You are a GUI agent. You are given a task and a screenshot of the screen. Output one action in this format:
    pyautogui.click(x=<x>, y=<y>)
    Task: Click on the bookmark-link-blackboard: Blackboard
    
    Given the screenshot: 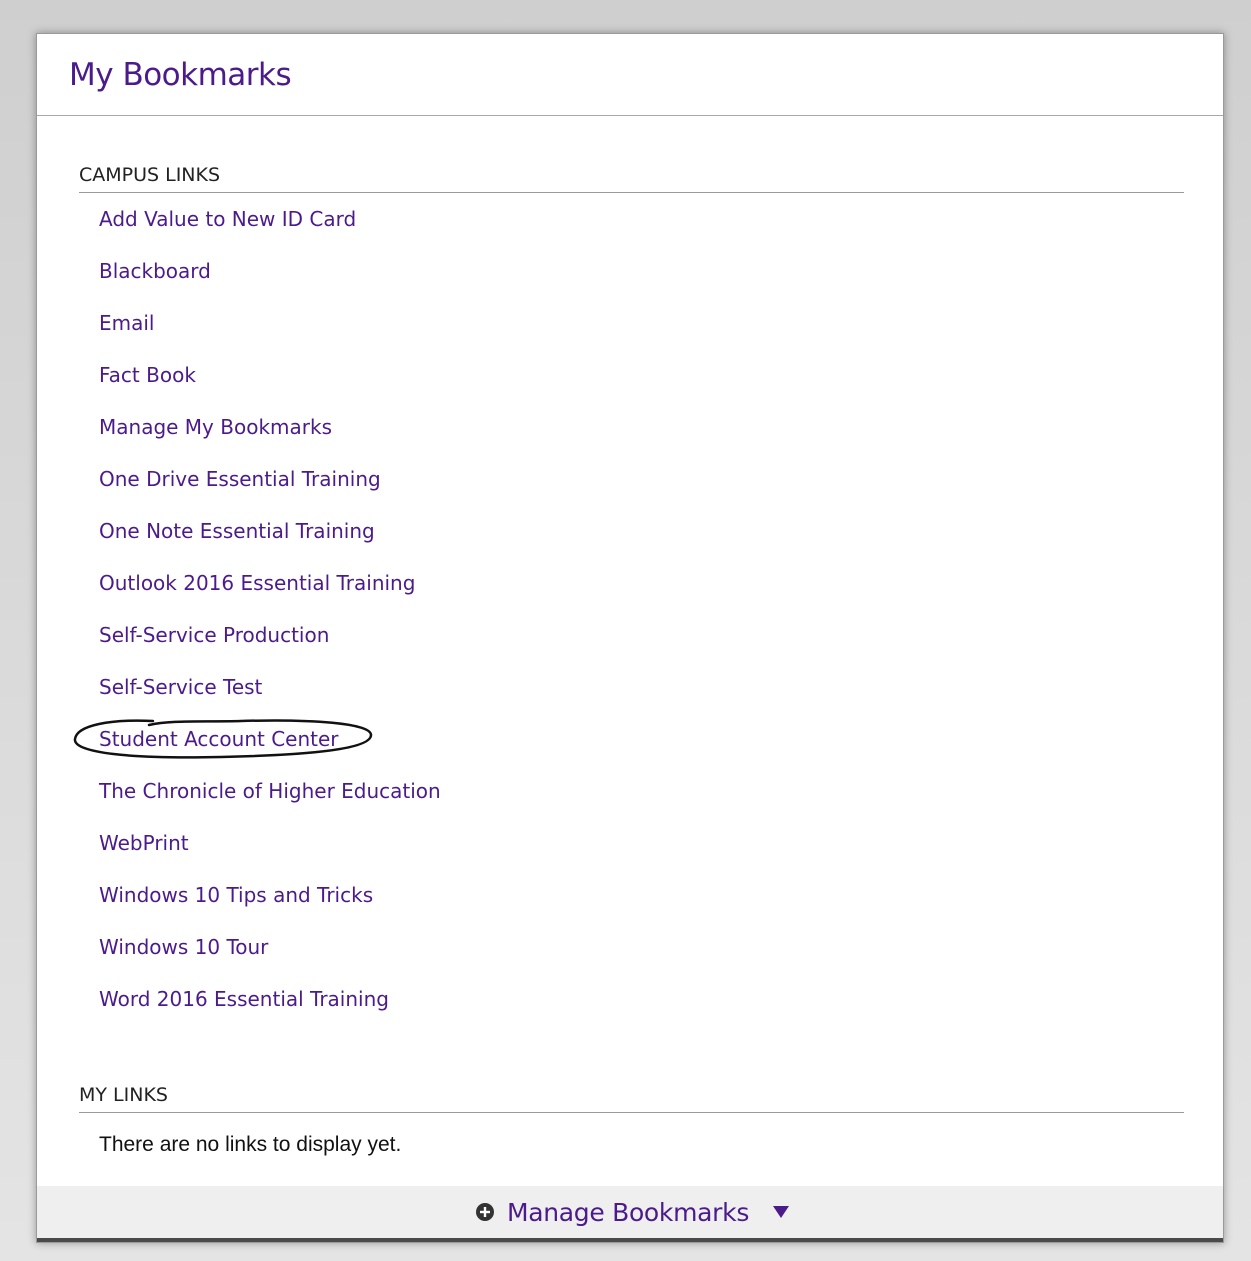 What is the action you would take?
    pyautogui.click(x=155, y=271)
    